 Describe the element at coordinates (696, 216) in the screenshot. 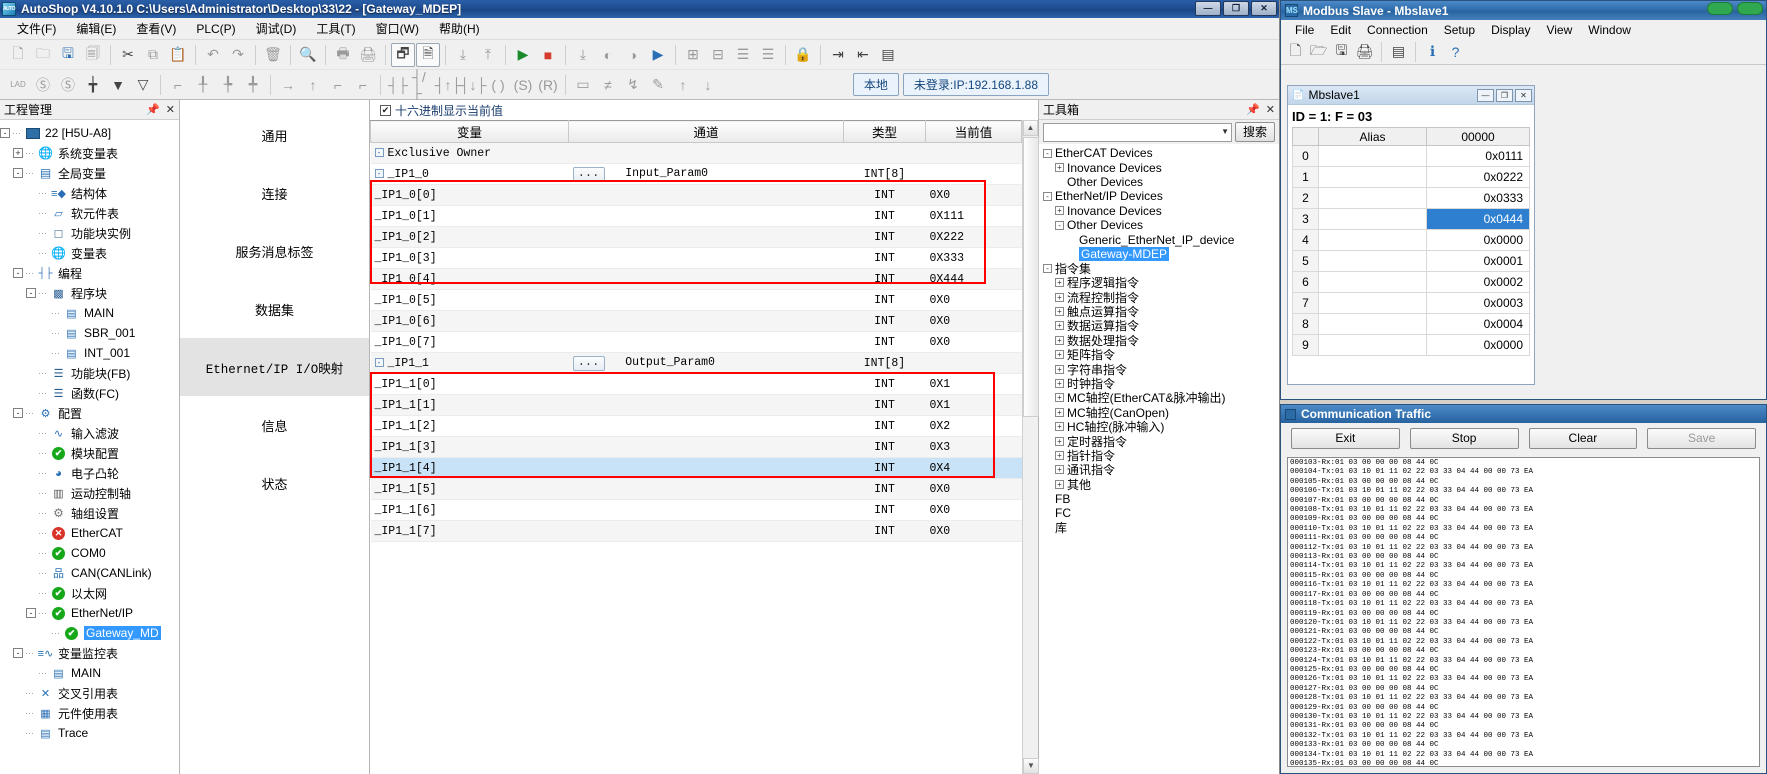

I see `table-row: _IP1_0[1] INT 0X111` at that location.